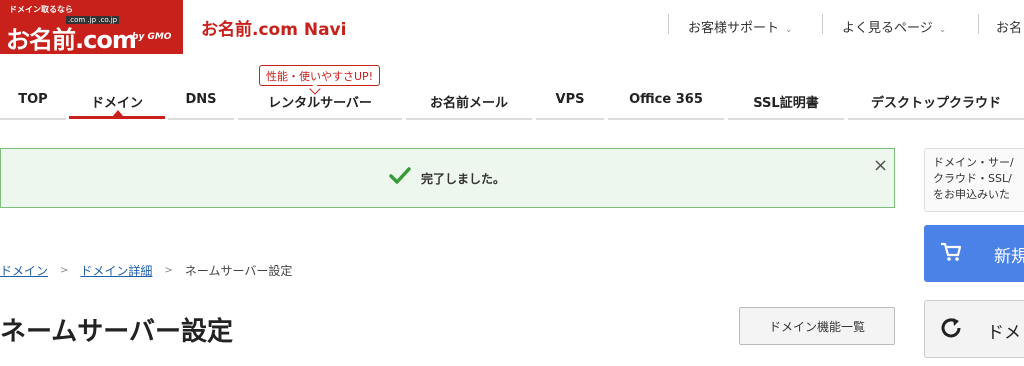  Describe the element at coordinates (887, 28) in the screenshot. I see `header-link-label: よく見るページ` at that location.